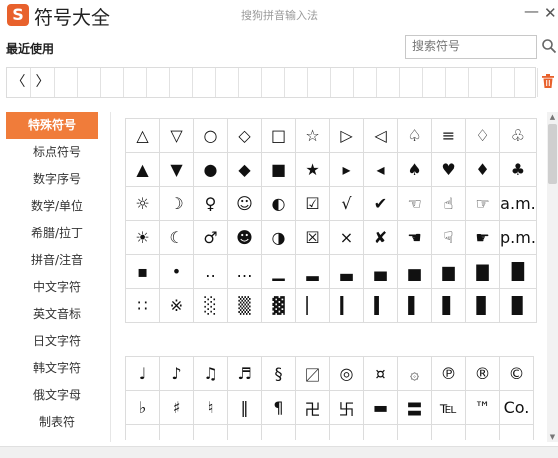 The image size is (558, 458). I want to click on symbol-cell: ☞, so click(482, 203).